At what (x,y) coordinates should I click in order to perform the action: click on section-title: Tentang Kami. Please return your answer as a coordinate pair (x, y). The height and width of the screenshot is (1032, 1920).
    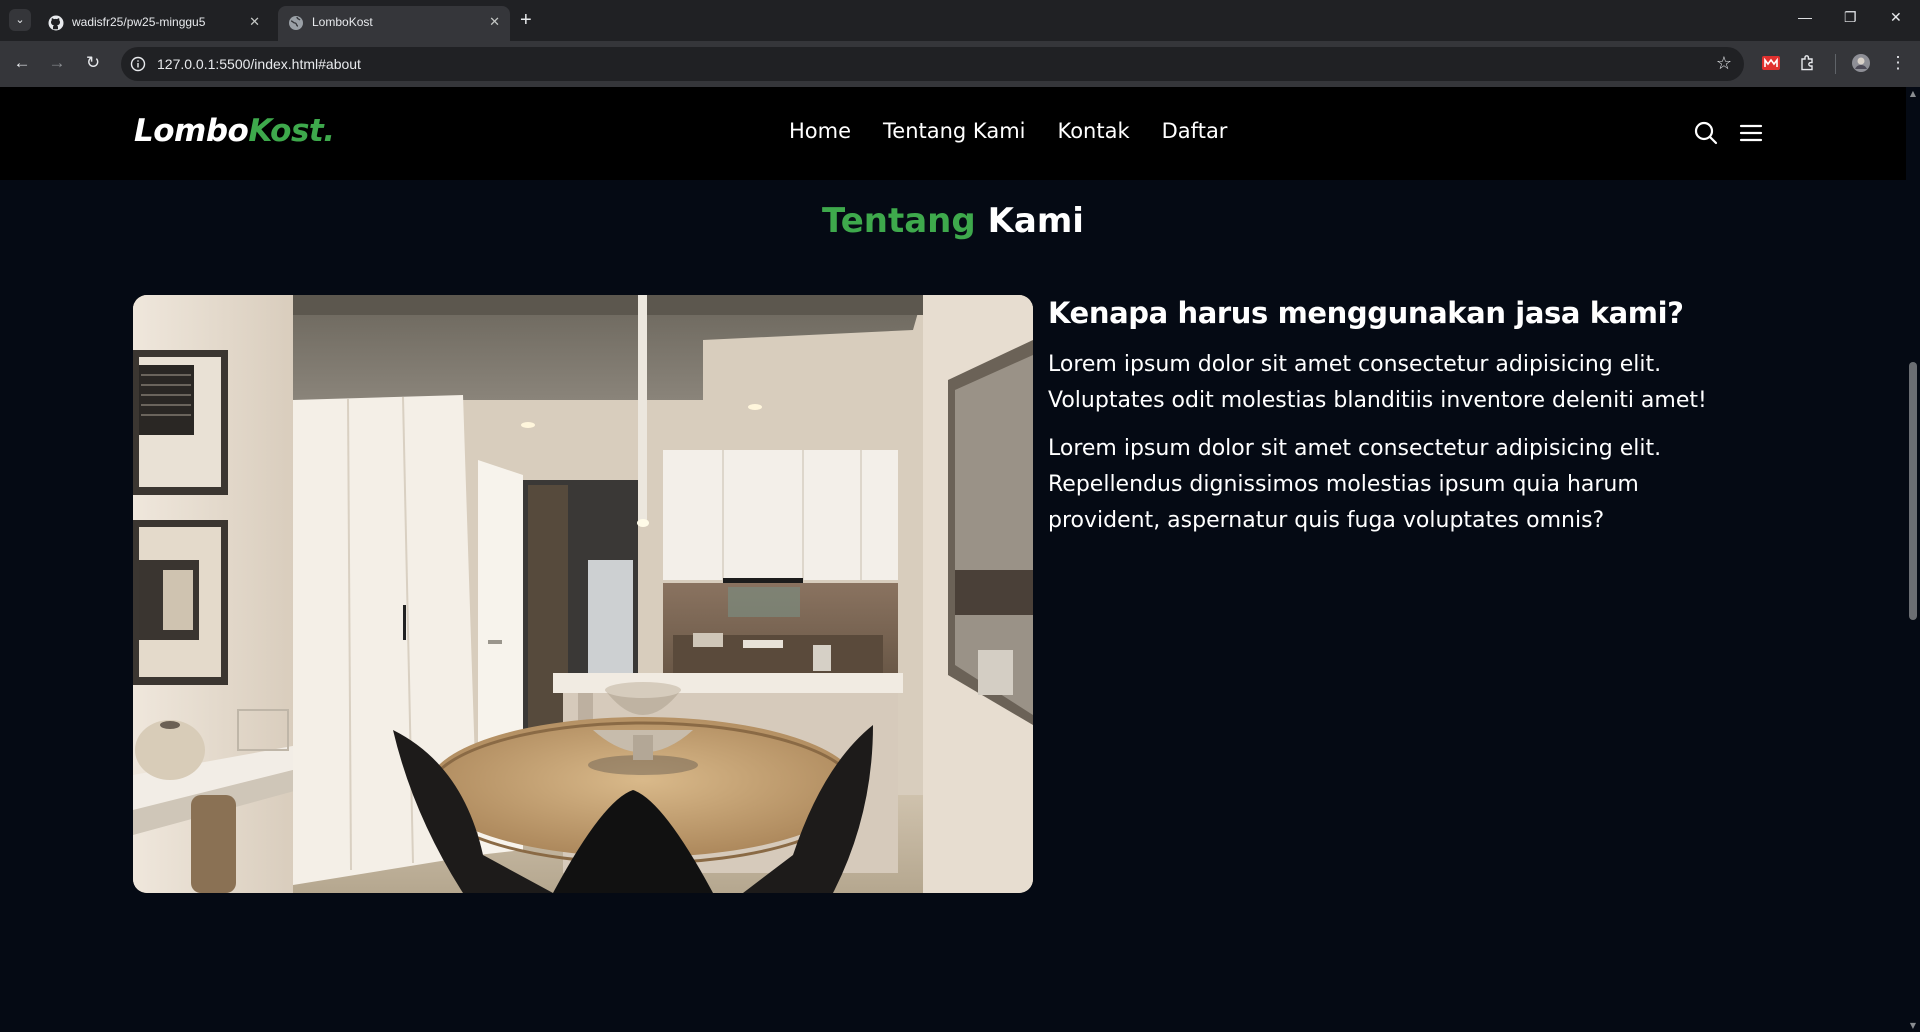
    Looking at the image, I should click on (953, 221).